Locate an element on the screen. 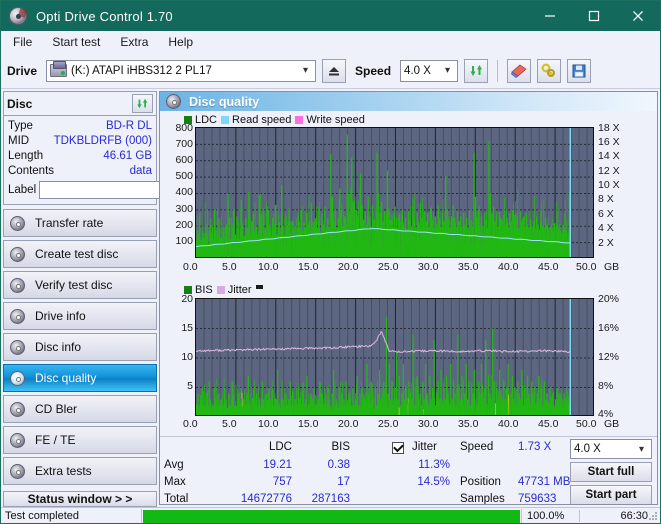 The height and width of the screenshot is (524, 661). stats-row-avg-key: Avg is located at coordinates (174, 465).